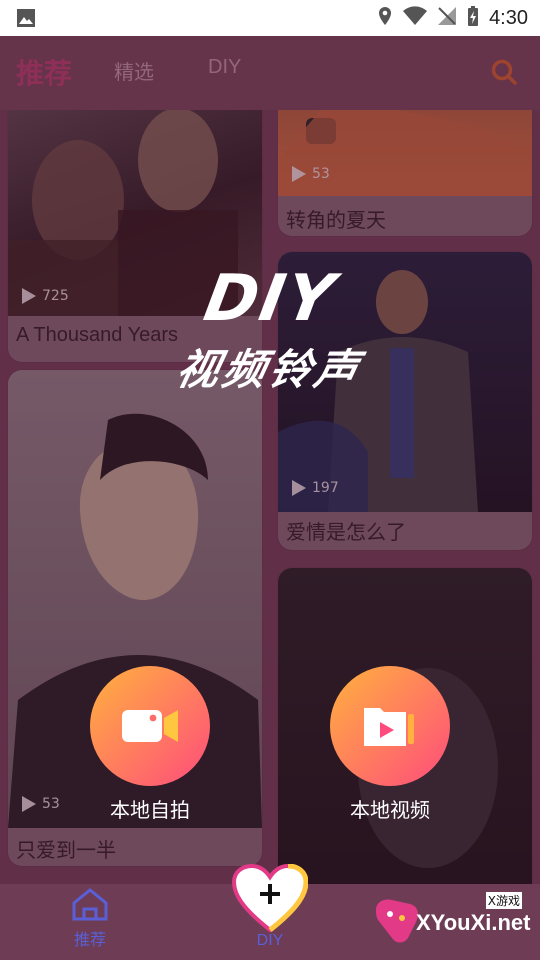 This screenshot has width=540, height=960. I want to click on video-card: 725 A Thousand Years, so click(135, 236).